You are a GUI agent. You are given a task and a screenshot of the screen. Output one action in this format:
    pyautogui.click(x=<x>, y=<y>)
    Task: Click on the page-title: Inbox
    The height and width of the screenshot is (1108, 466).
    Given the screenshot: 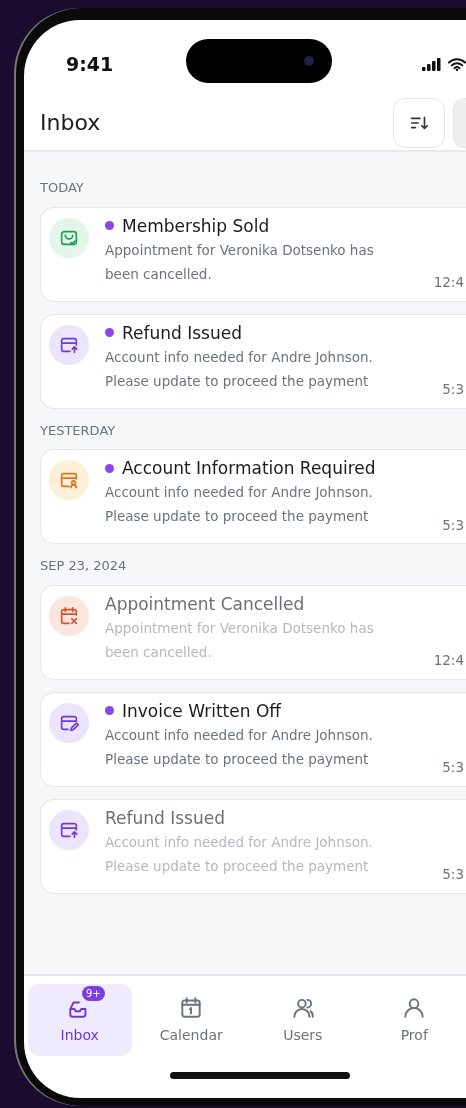 What is the action you would take?
    pyautogui.click(x=70, y=123)
    